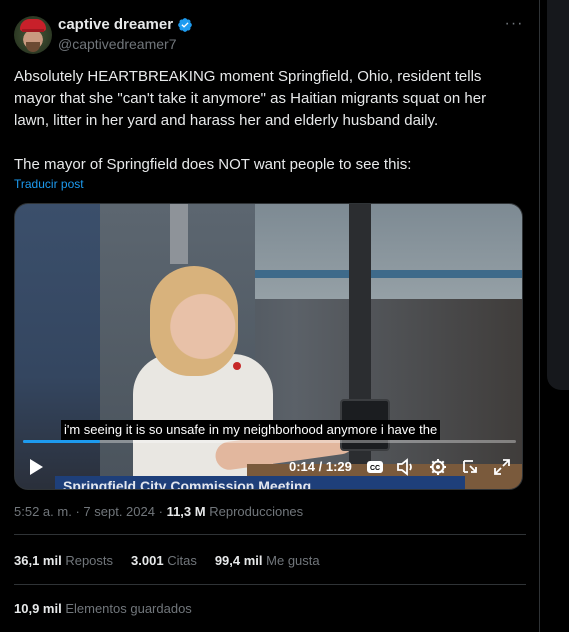 The image size is (569, 632). I want to click on fullscreen-icon, so click(502, 467).